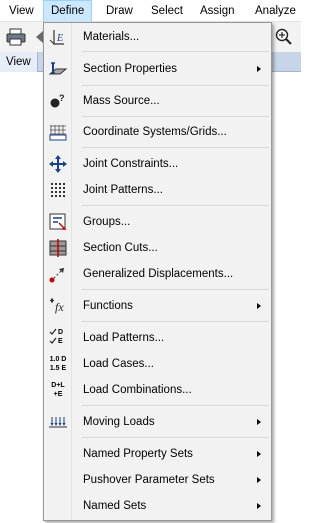  I want to click on menu-select: Select, so click(167, 11).